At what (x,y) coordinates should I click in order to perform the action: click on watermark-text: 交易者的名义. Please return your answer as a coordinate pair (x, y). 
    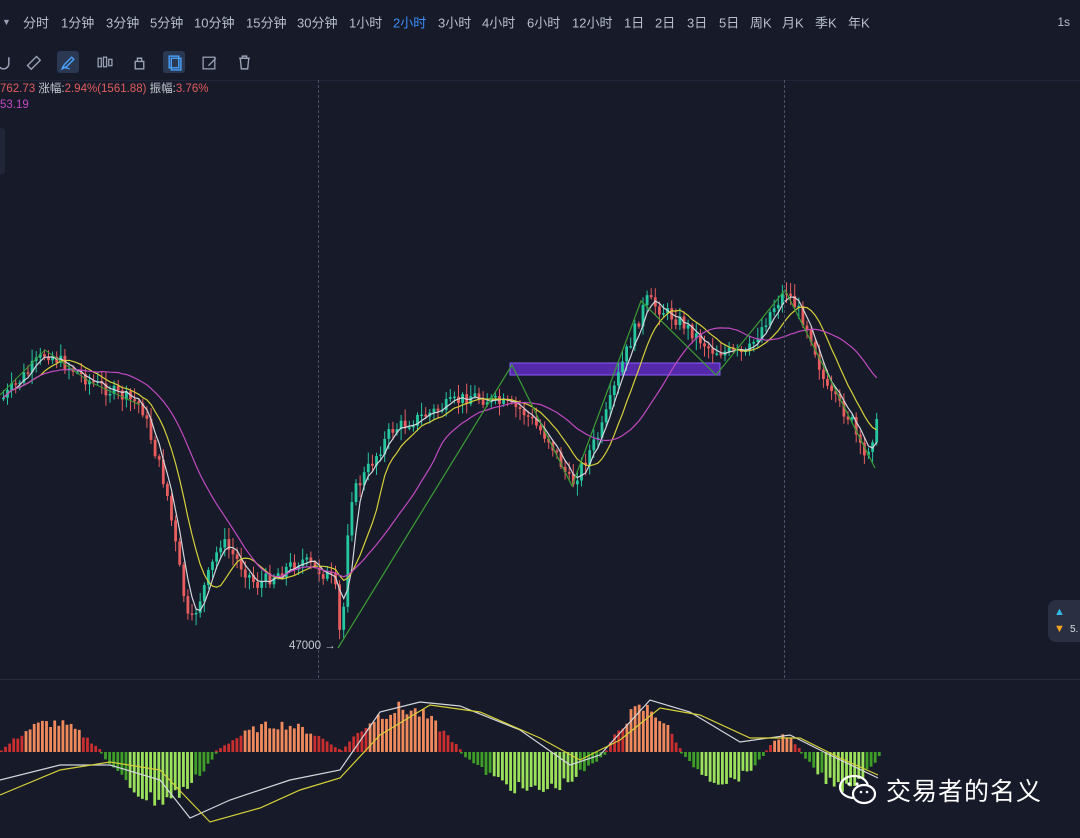
    Looking at the image, I should click on (964, 792).